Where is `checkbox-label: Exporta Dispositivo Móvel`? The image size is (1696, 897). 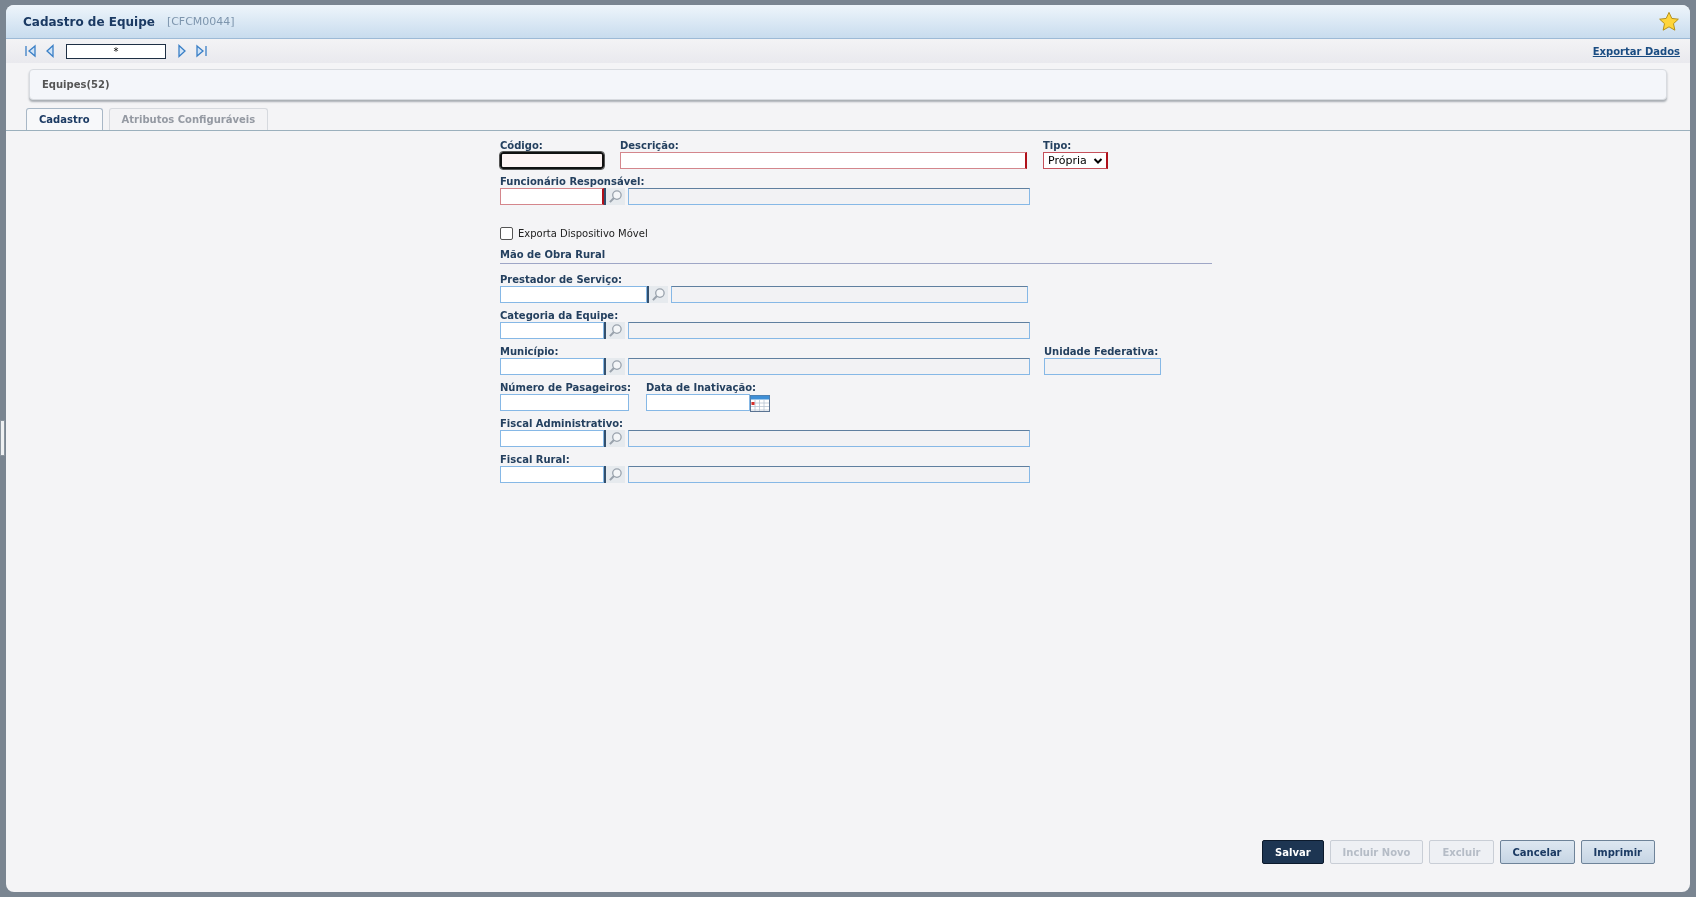 checkbox-label: Exporta Dispositivo Móvel is located at coordinates (583, 233).